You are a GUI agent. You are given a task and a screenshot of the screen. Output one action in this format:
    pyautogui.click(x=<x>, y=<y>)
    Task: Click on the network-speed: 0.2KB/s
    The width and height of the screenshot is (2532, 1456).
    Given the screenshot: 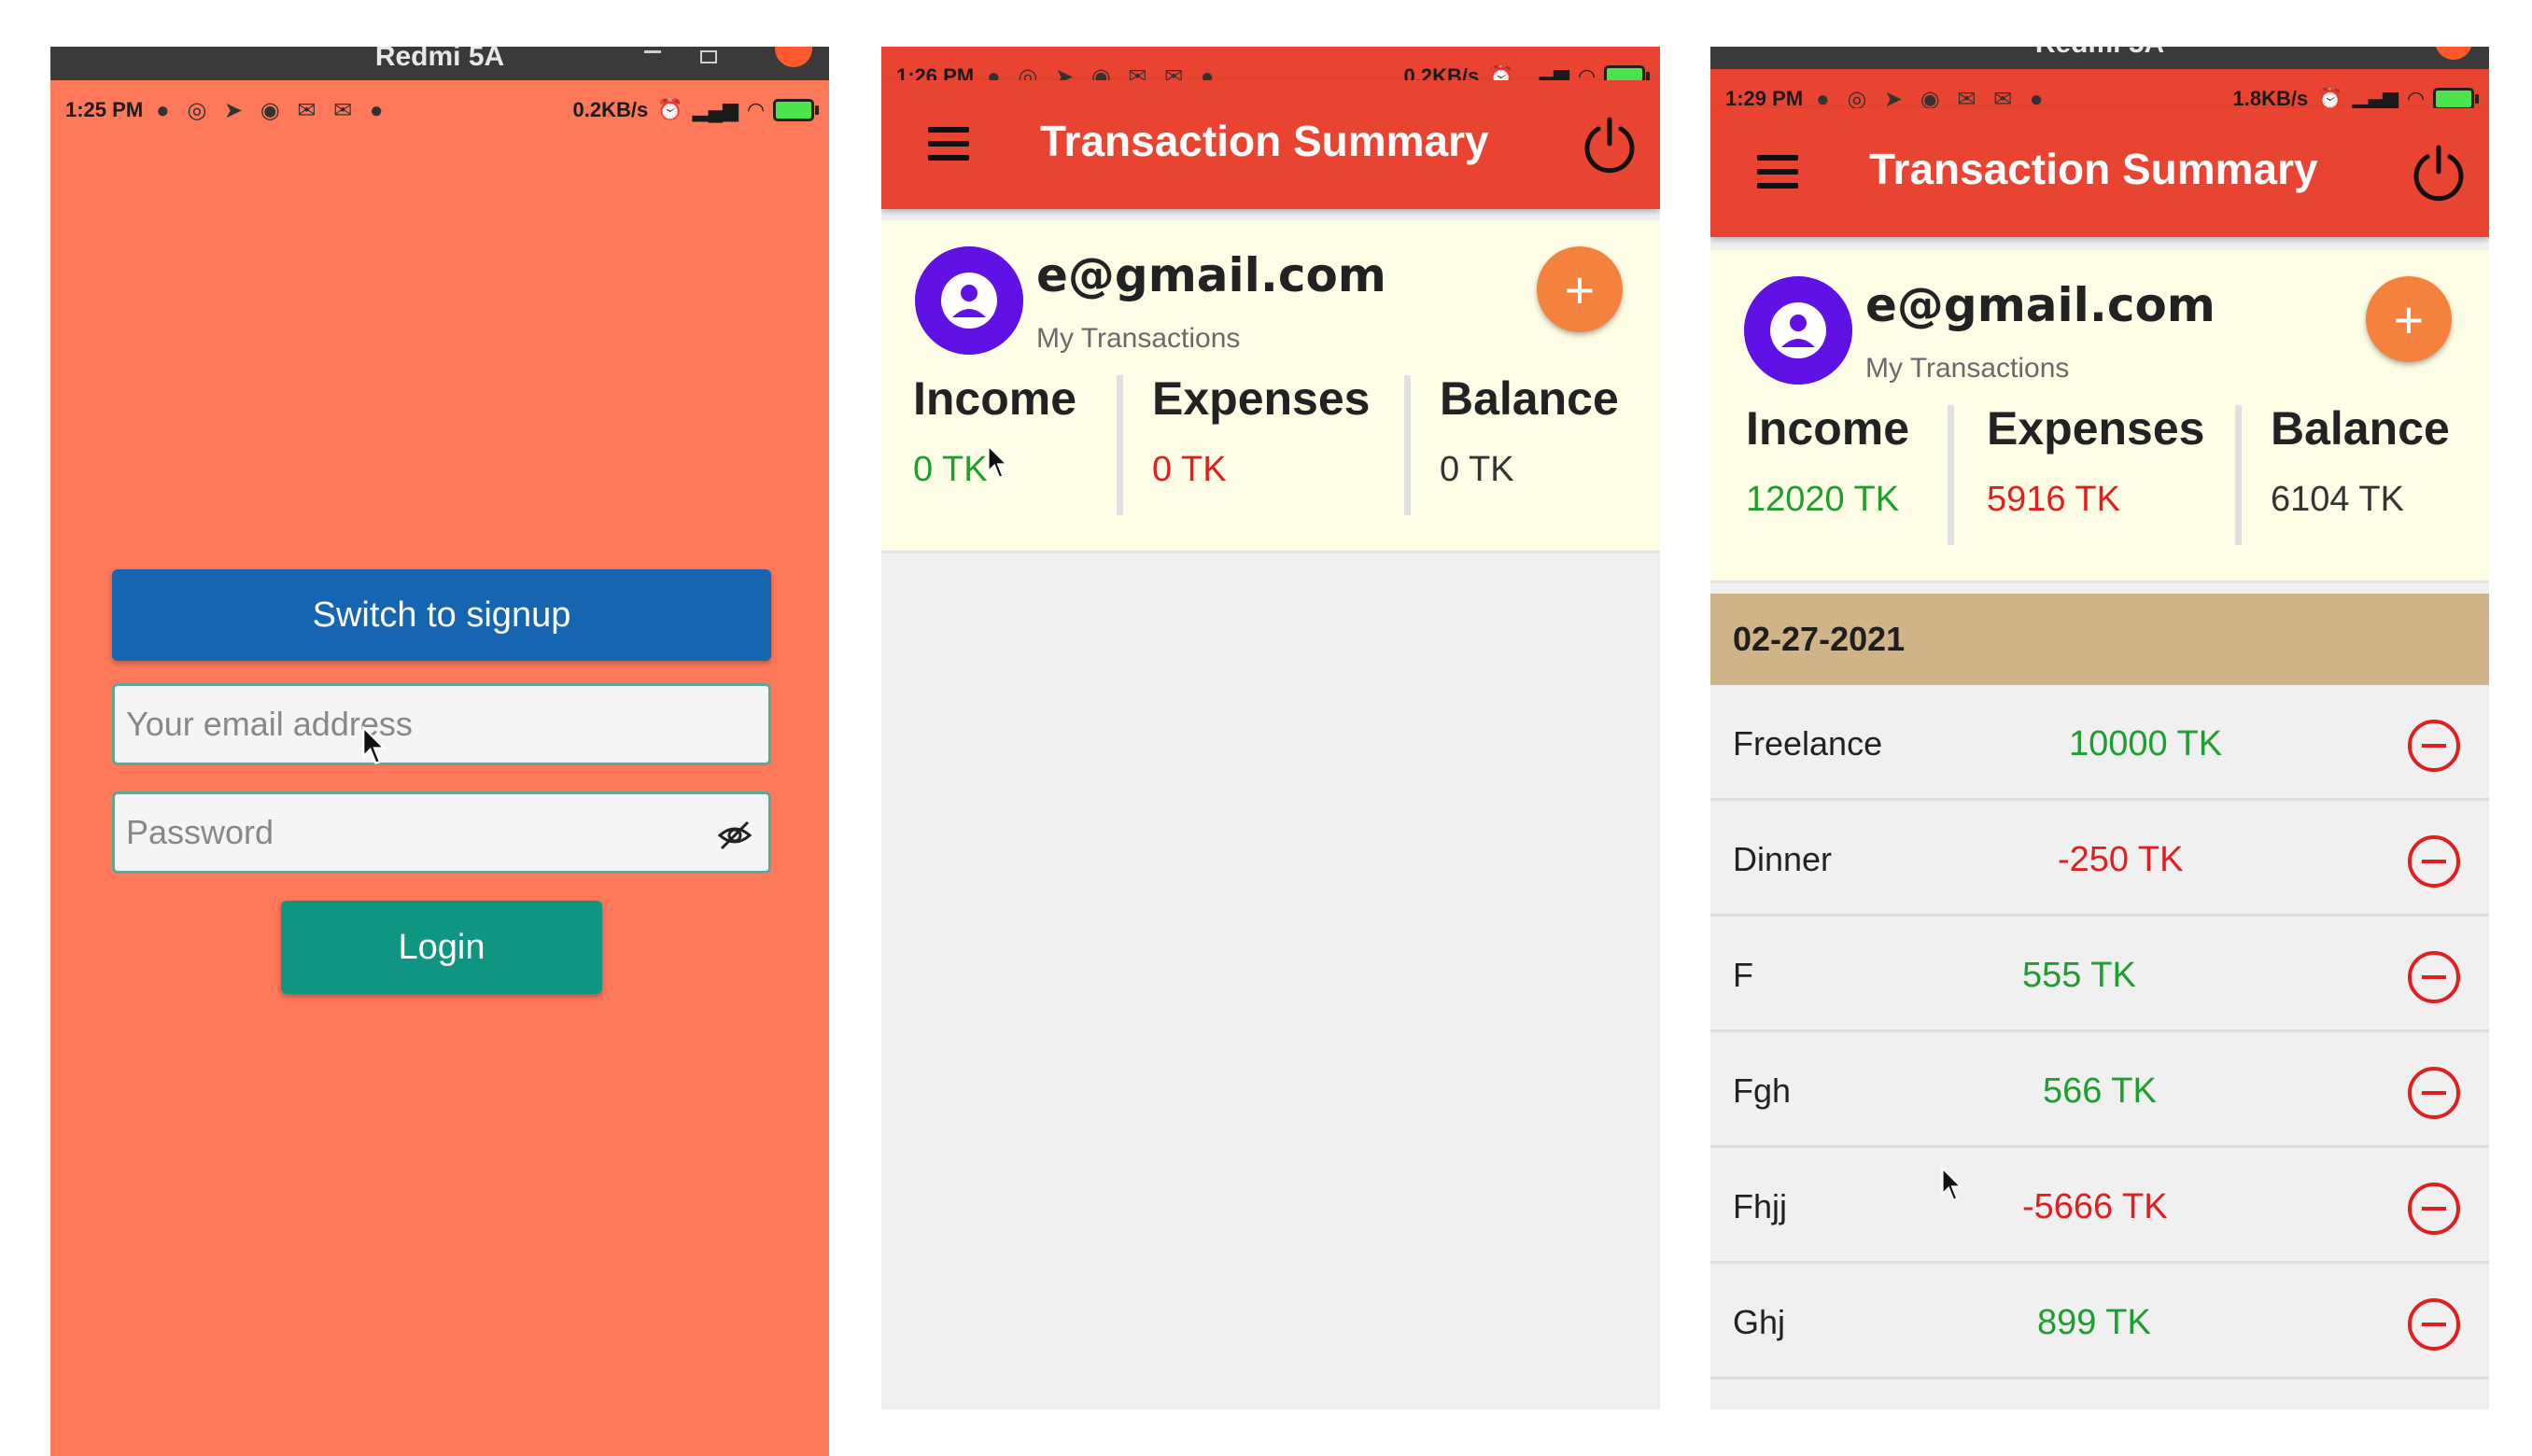 What is the action you would take?
    pyautogui.click(x=610, y=109)
    